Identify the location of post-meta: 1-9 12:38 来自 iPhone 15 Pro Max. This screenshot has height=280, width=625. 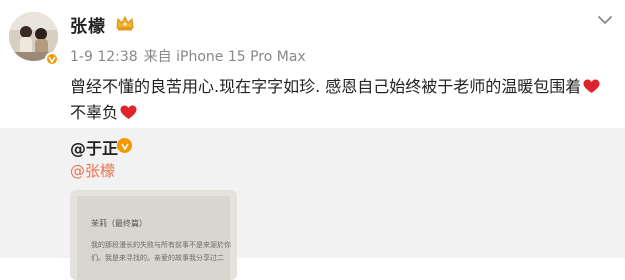
(191, 56).